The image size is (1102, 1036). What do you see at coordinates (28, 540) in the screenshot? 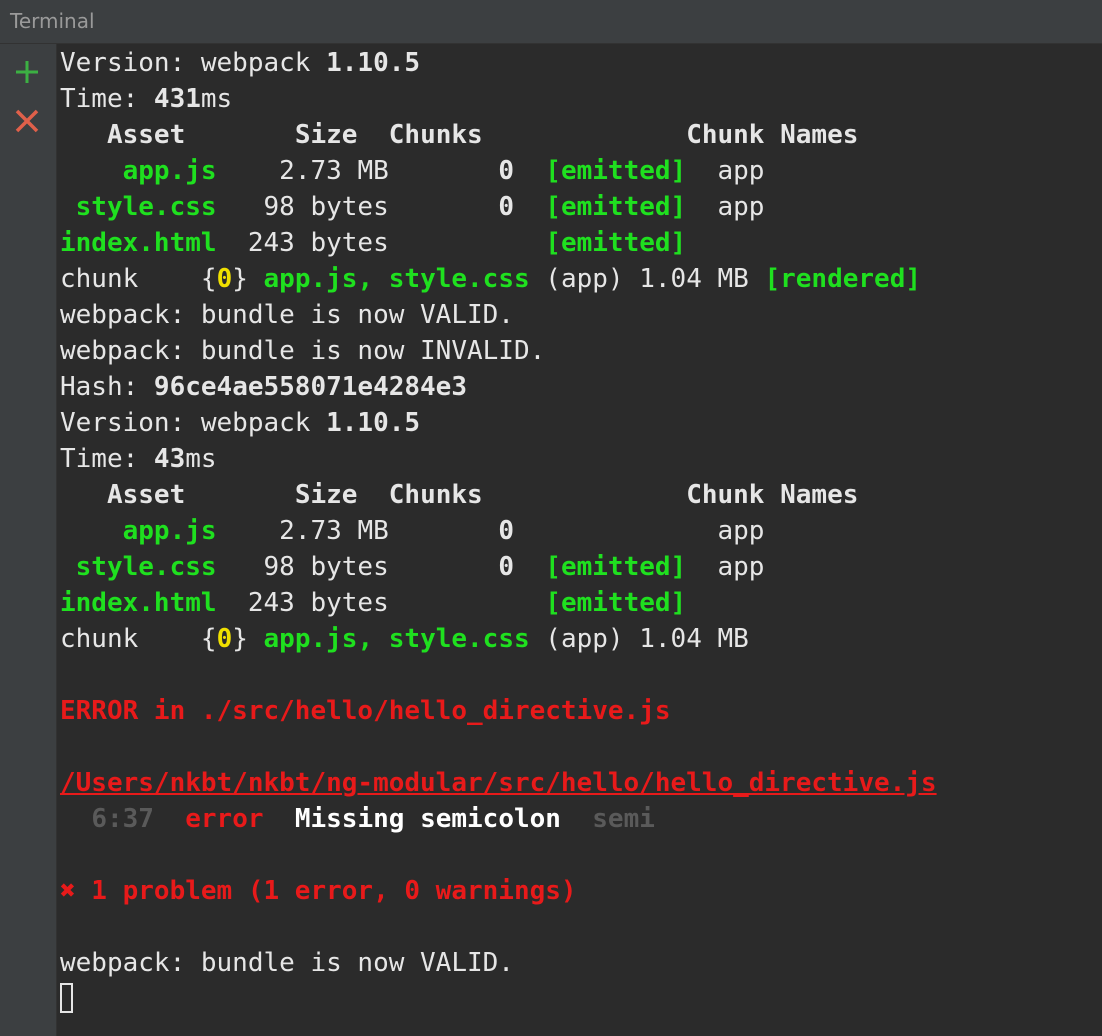
I see `terminal-toolbar` at bounding box center [28, 540].